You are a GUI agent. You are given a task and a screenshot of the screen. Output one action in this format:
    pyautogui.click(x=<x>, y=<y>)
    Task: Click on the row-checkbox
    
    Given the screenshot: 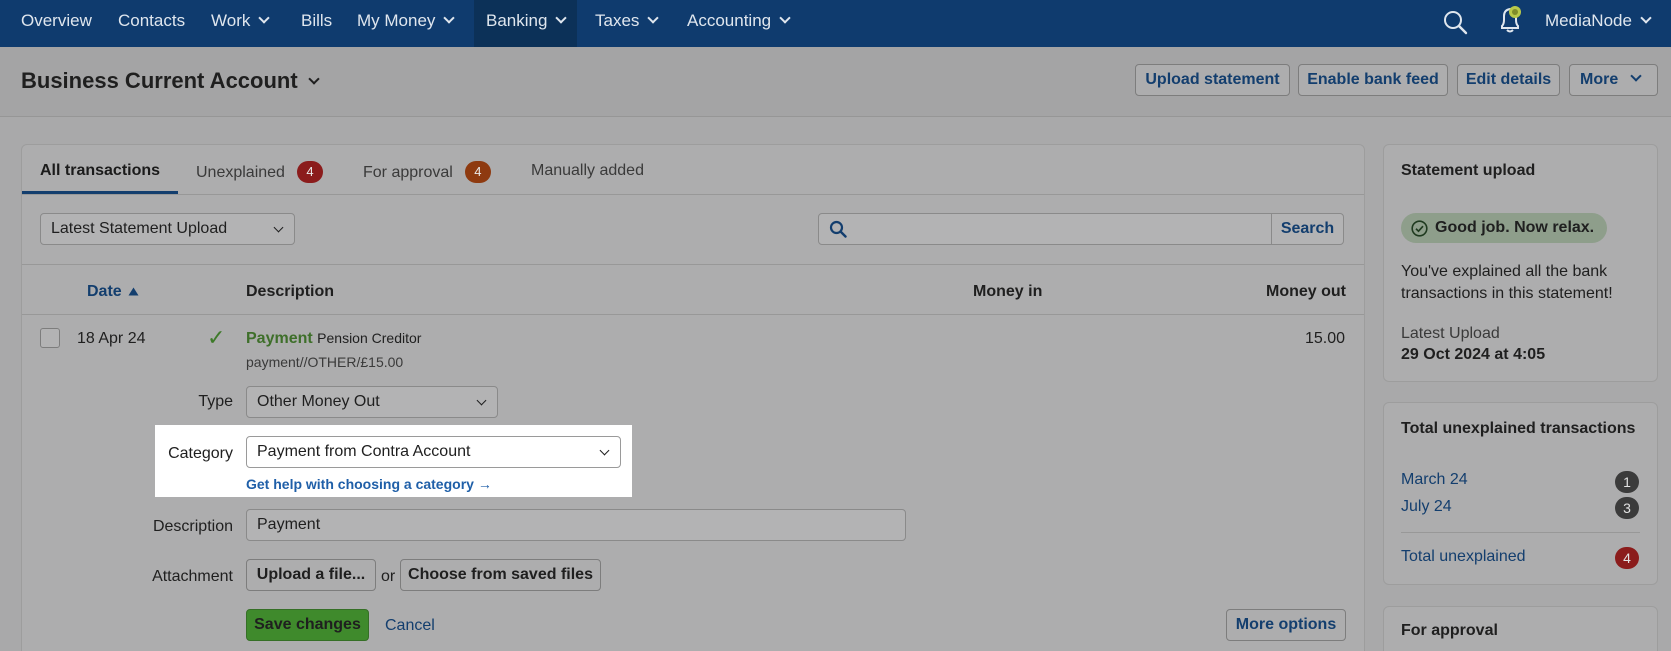 What is the action you would take?
    pyautogui.click(x=50, y=338)
    